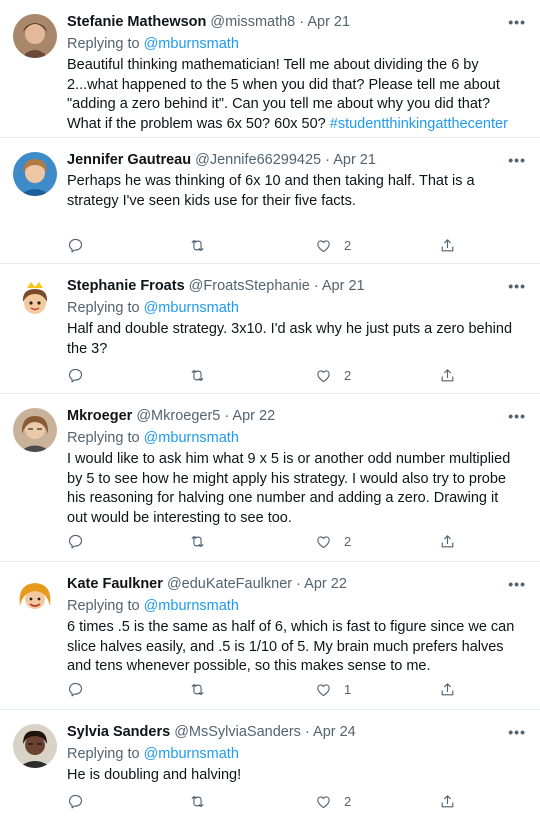  I want to click on display-name: Sylvia Sanders, so click(118, 732).